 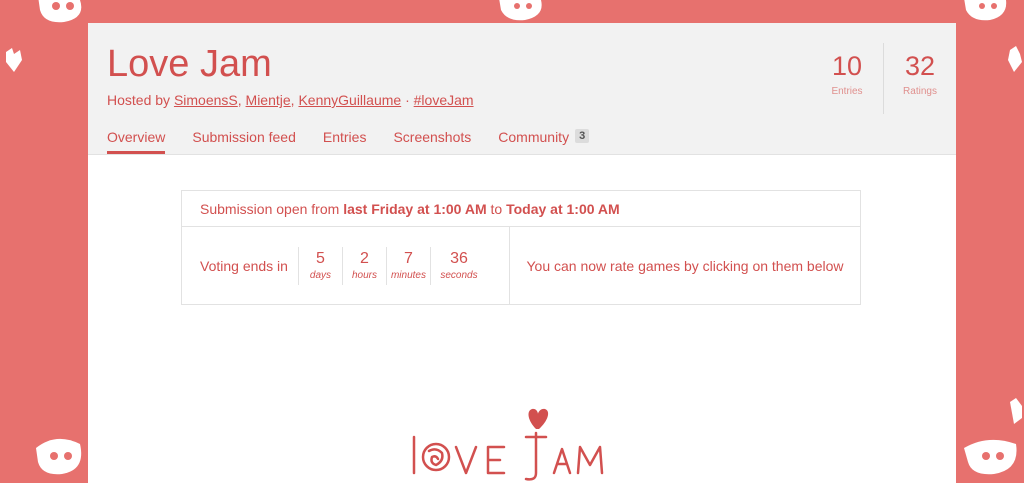 What do you see at coordinates (408, 258) in the screenshot?
I see `countdown-minutes-value: 7` at bounding box center [408, 258].